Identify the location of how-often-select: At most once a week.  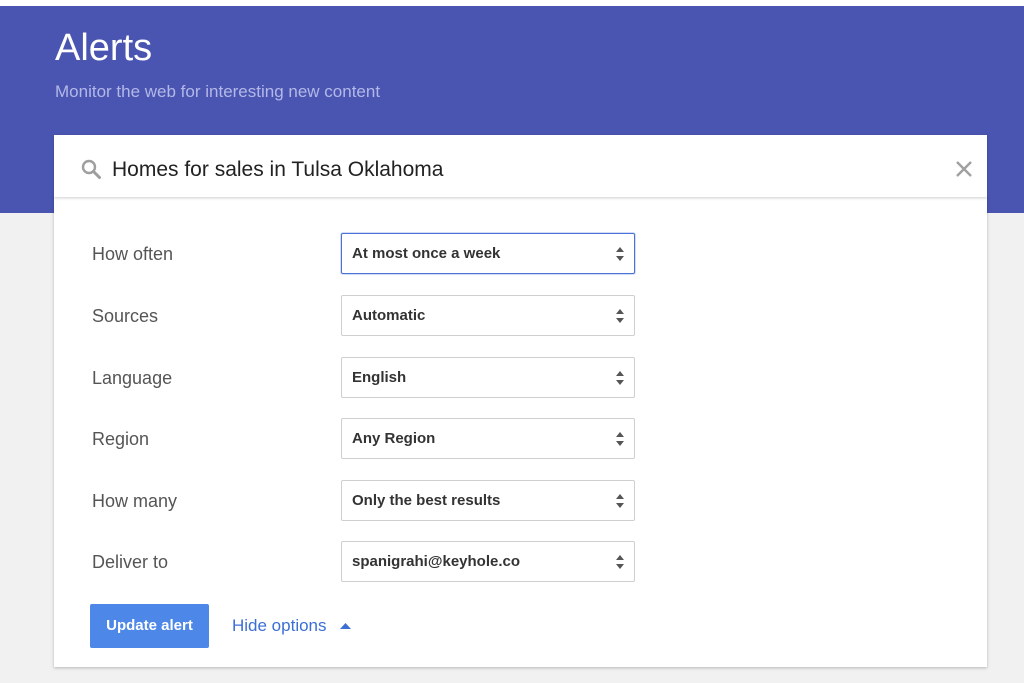
(488, 253).